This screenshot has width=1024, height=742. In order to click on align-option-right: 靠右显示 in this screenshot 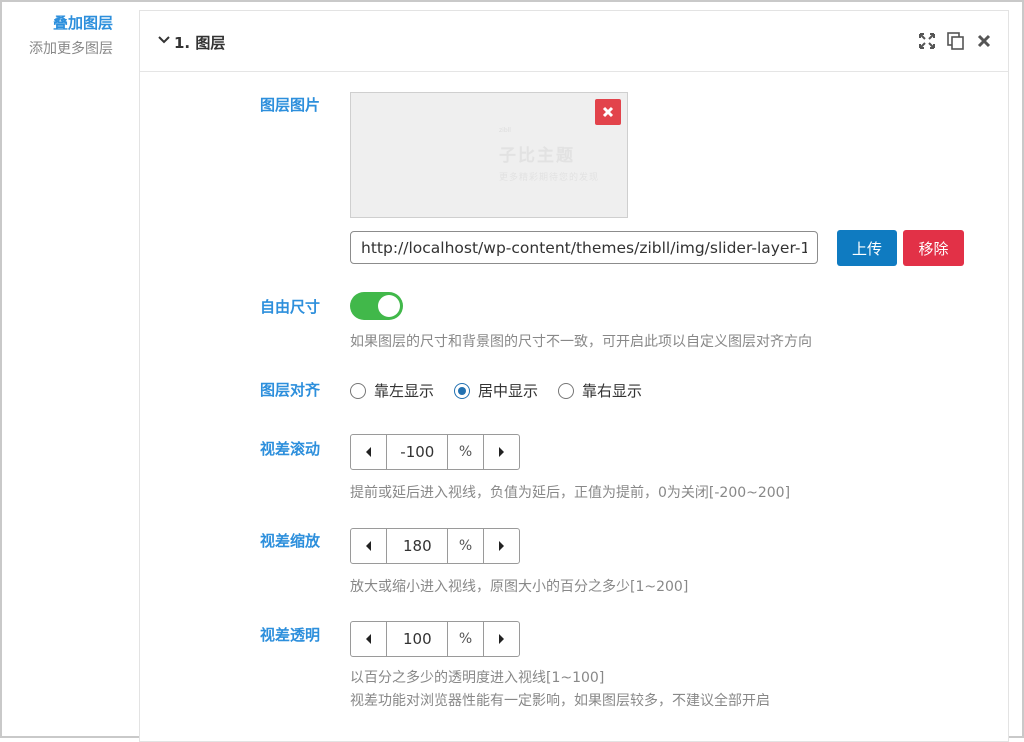, I will do `click(600, 390)`.